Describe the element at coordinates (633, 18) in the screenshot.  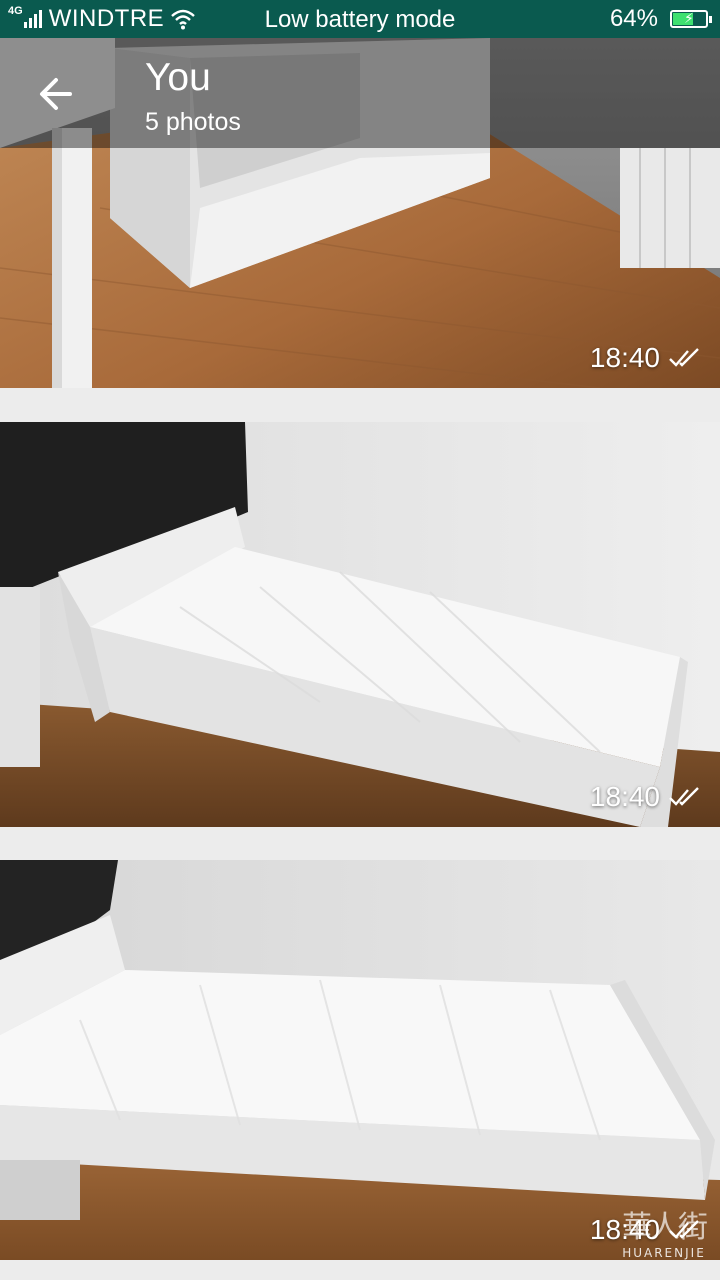
I see `battery-percent: 64%` at that location.